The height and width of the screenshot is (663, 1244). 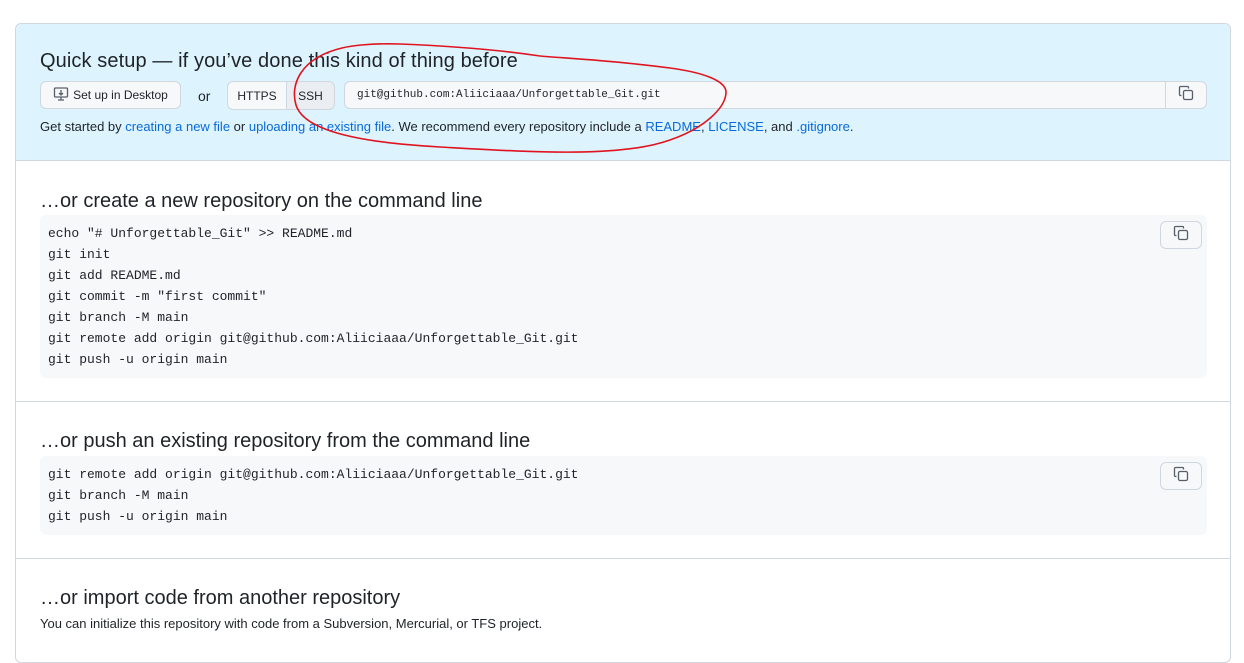 I want to click on gitignore-link: .gitignore, so click(x=822, y=126).